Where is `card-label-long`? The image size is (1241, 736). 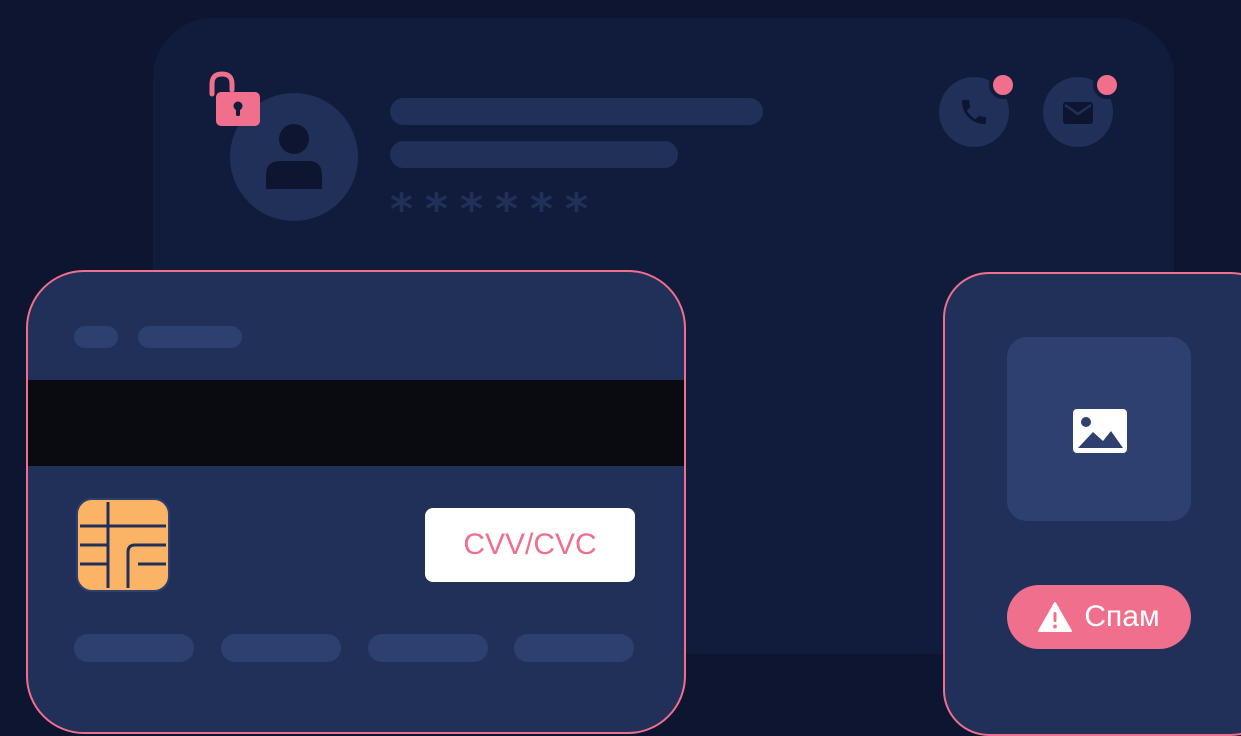 card-label-long is located at coordinates (190, 337).